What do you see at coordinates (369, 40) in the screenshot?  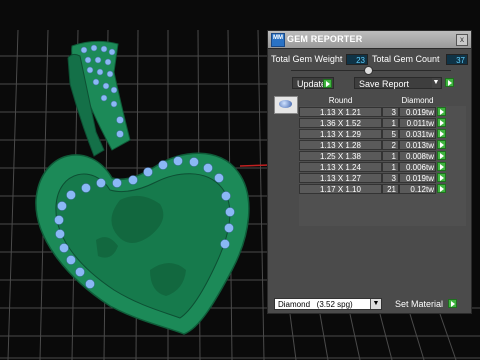 I see `panel-titlebar: MM GEM REPORTER x` at bounding box center [369, 40].